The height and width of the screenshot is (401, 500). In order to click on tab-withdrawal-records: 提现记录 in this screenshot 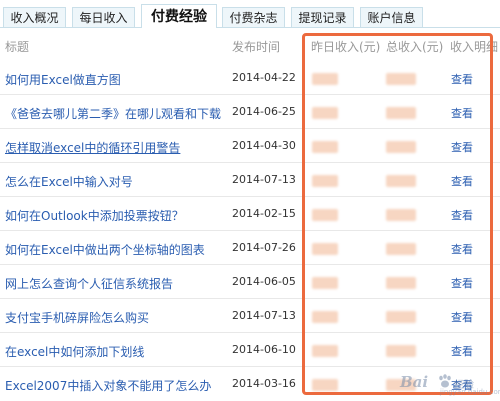, I will do `click(322, 17)`.